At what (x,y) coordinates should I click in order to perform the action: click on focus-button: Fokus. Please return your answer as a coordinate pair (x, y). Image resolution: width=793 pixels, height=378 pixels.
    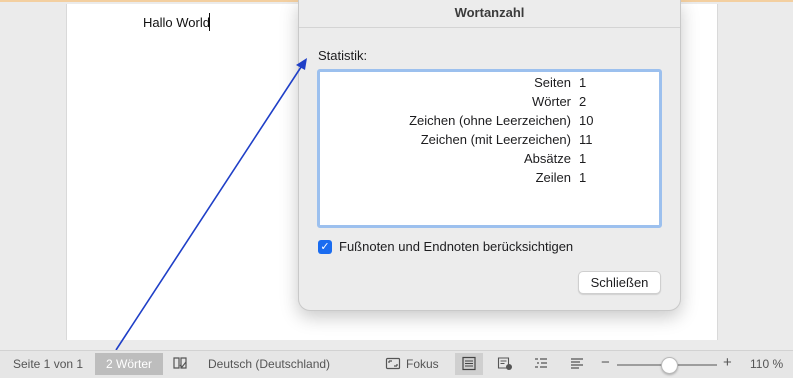
    Looking at the image, I should click on (422, 364).